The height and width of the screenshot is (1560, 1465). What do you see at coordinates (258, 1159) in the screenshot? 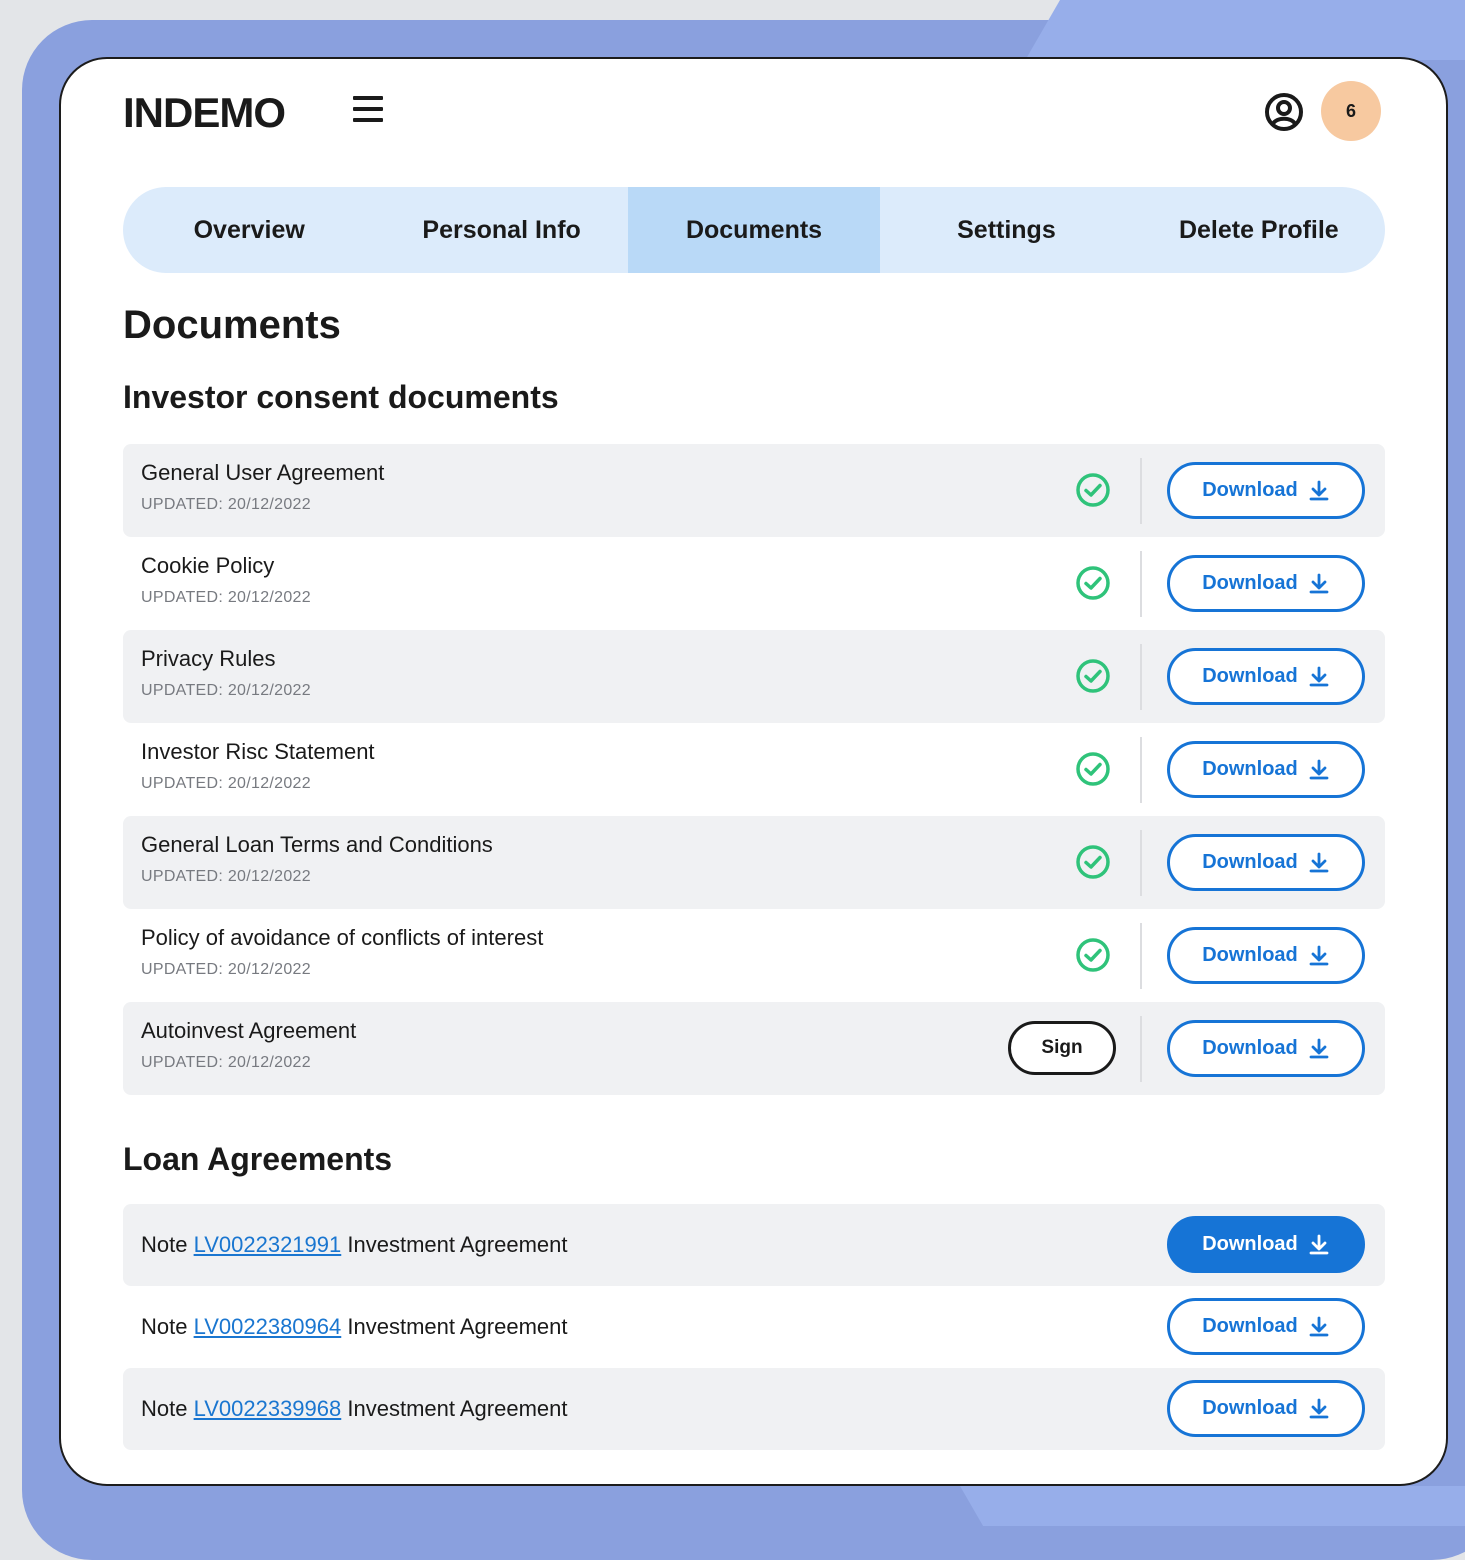
I see `loan-section-title: Loan Agreements` at bounding box center [258, 1159].